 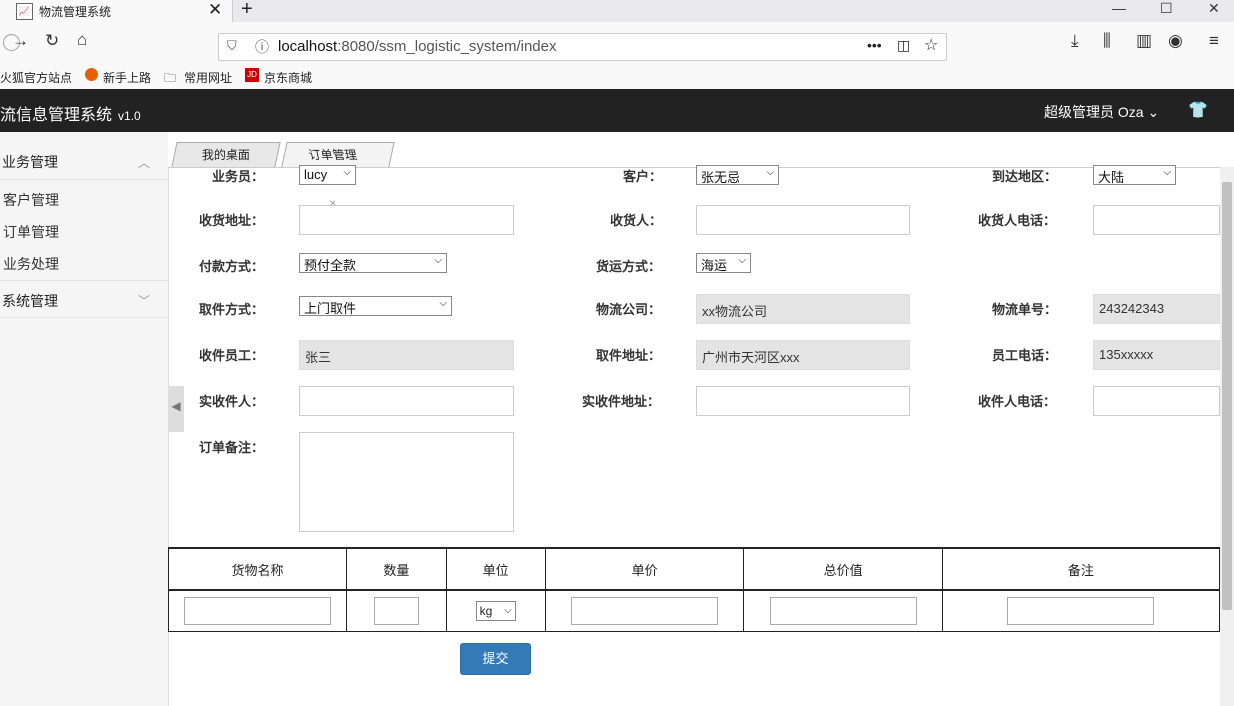 What do you see at coordinates (262, 47) in the screenshot?
I see `info-icon: ⓘ` at bounding box center [262, 47].